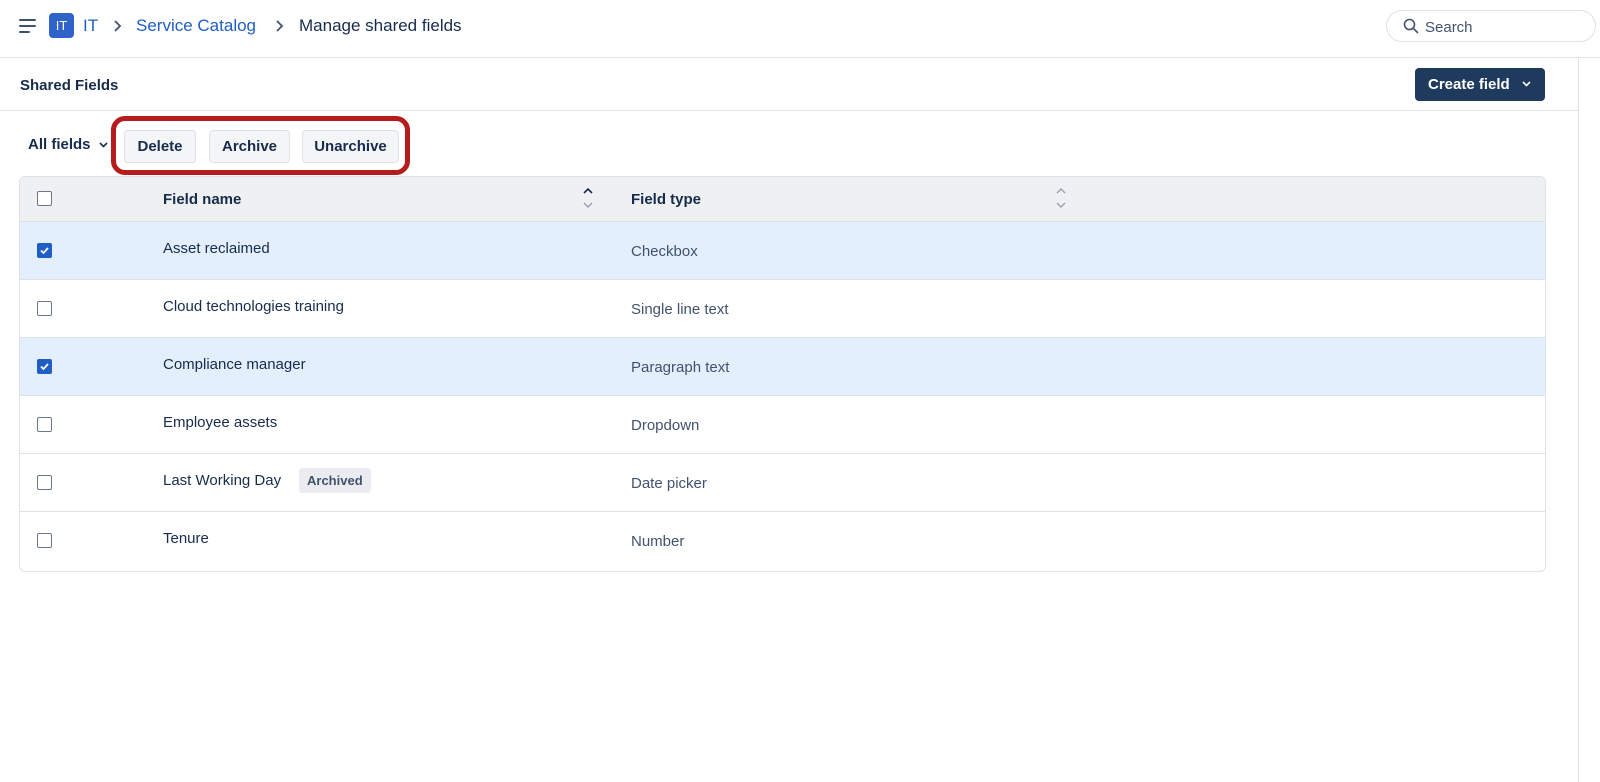 The width and height of the screenshot is (1600, 782). Describe the element at coordinates (782, 424) in the screenshot. I see `table-row: Employee assets Dropdown` at that location.